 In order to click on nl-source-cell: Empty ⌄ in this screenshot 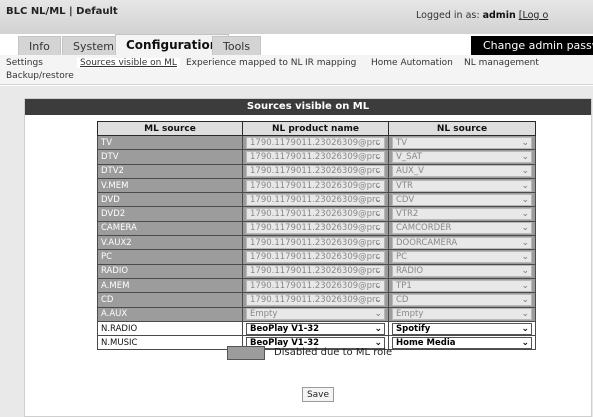, I will do `click(462, 314)`.